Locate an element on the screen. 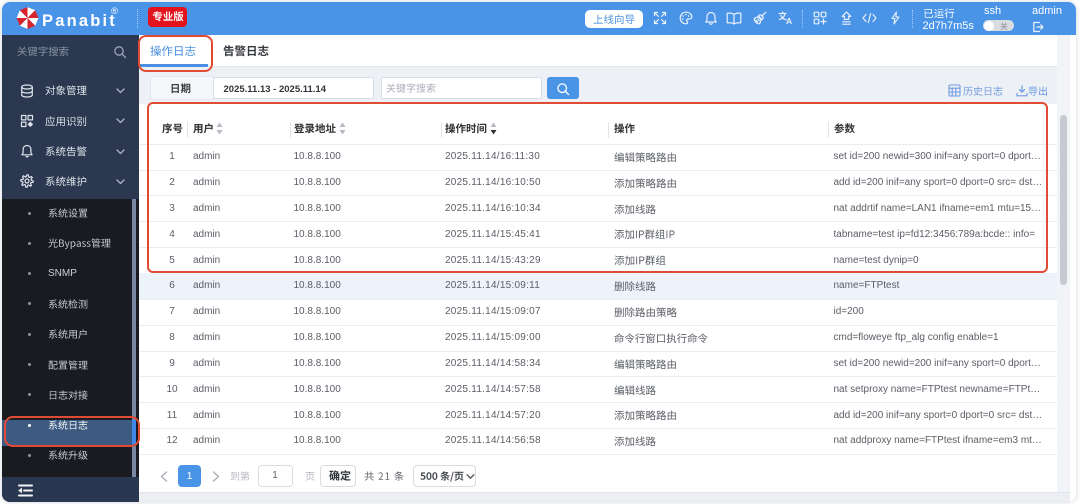 The width and height of the screenshot is (1080, 504). svg-text: A is located at coordinates (789, 20).